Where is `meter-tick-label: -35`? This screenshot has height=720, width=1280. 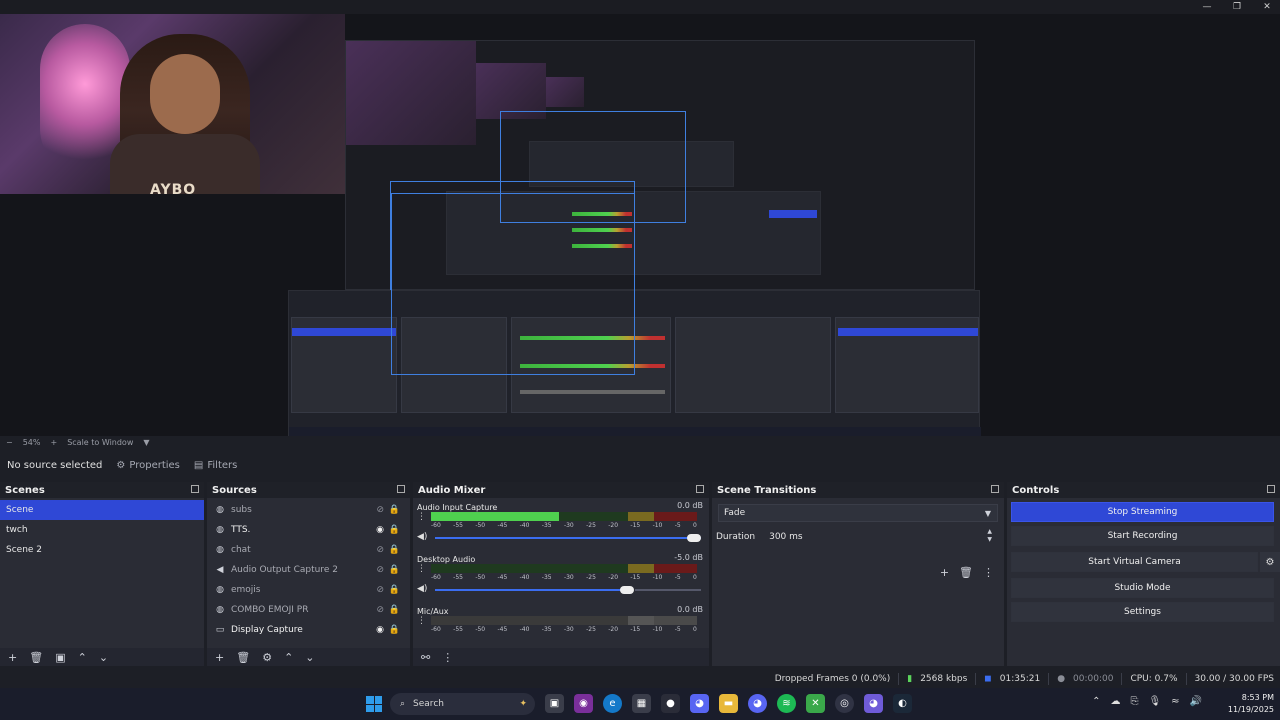 meter-tick-label: -35 is located at coordinates (546, 577).